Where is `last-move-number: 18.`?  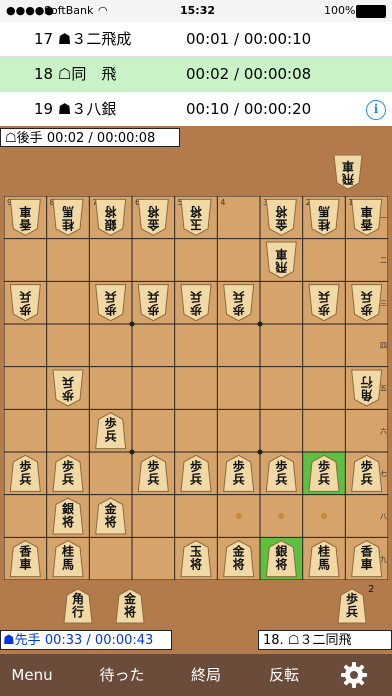
last-move-number: 18. is located at coordinates (273, 640).